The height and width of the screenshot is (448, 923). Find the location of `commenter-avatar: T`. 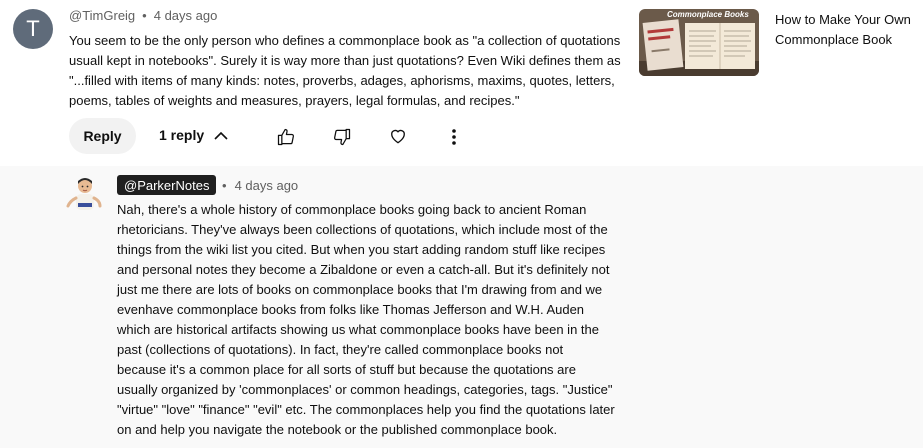

commenter-avatar: T is located at coordinates (33, 29).